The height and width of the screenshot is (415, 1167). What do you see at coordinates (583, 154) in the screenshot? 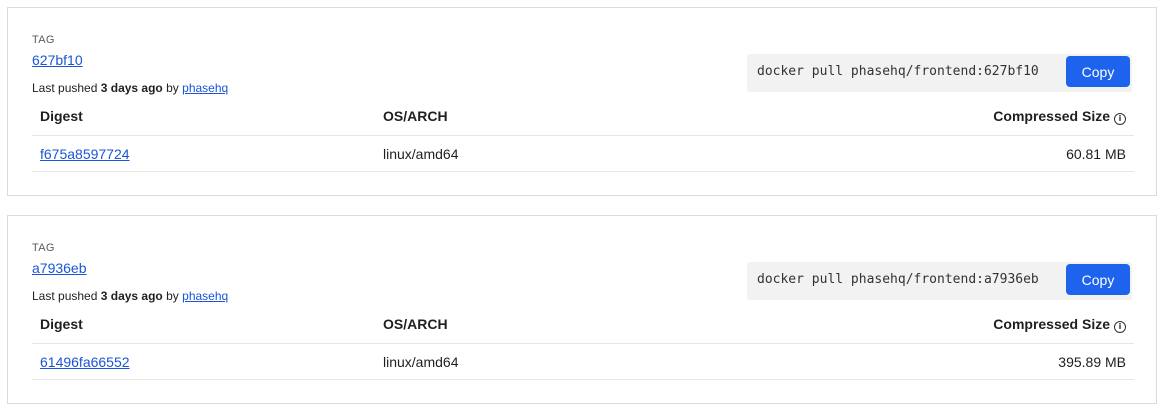
I see `table-row: f675a8597724 linux/amd64 60.81 MB` at bounding box center [583, 154].